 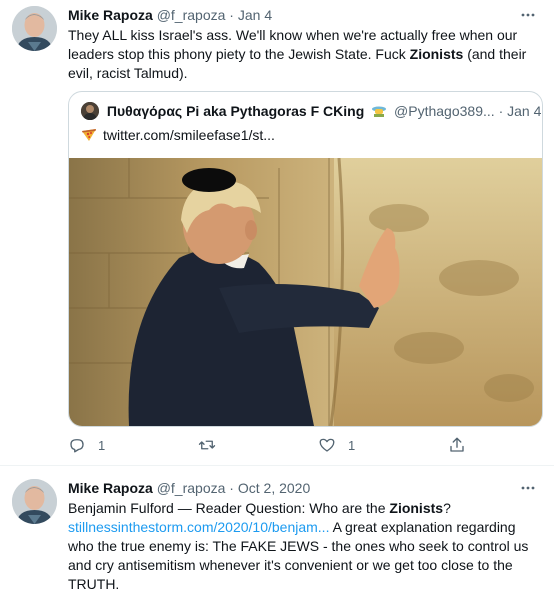 I want to click on tweet-header: Mike Rapoza @f_rapoza · Oct 2, 2020, so click(x=189, y=488).